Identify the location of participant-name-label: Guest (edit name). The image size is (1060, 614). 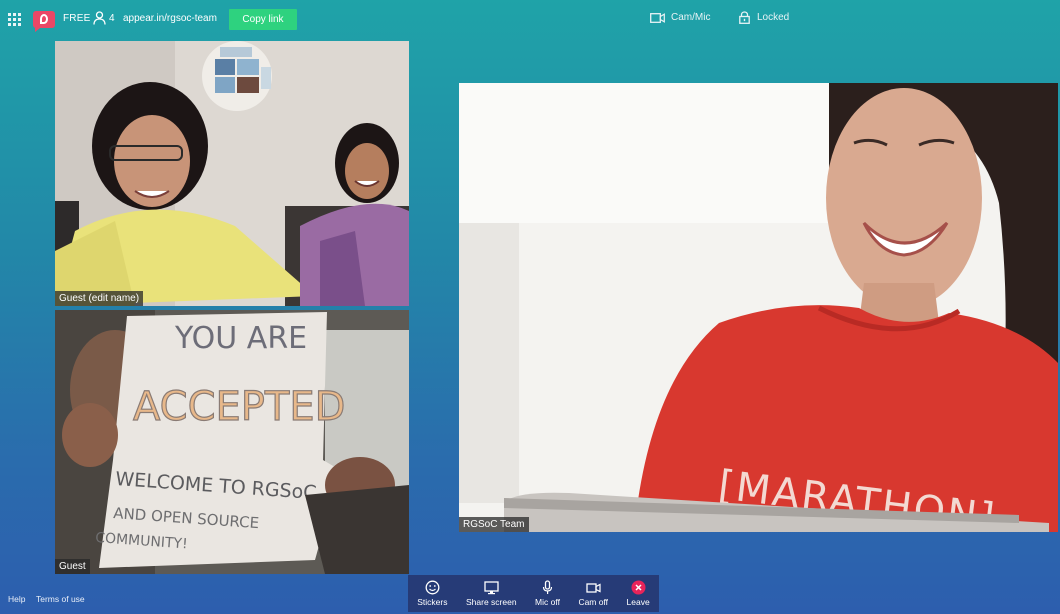
(99, 298).